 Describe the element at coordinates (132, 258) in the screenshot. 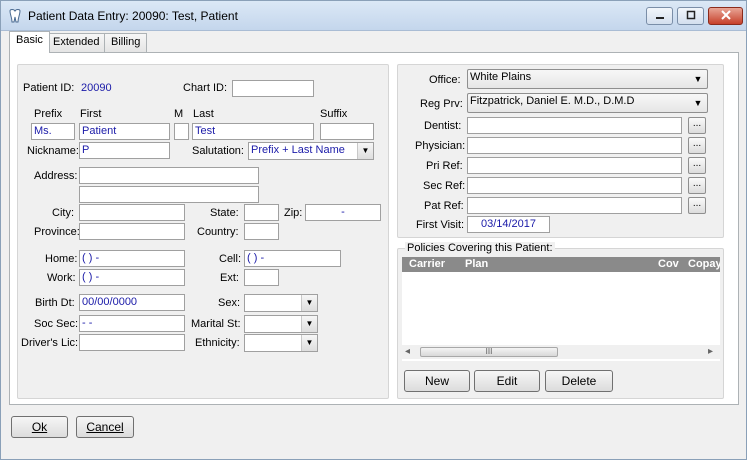

I see `home-phone-field: ( ) -` at that location.